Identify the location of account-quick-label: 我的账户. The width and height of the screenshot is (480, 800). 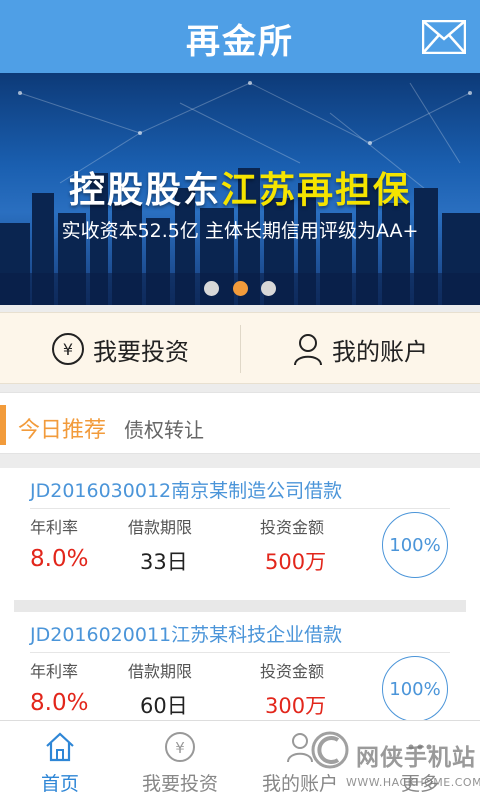
(380, 351).